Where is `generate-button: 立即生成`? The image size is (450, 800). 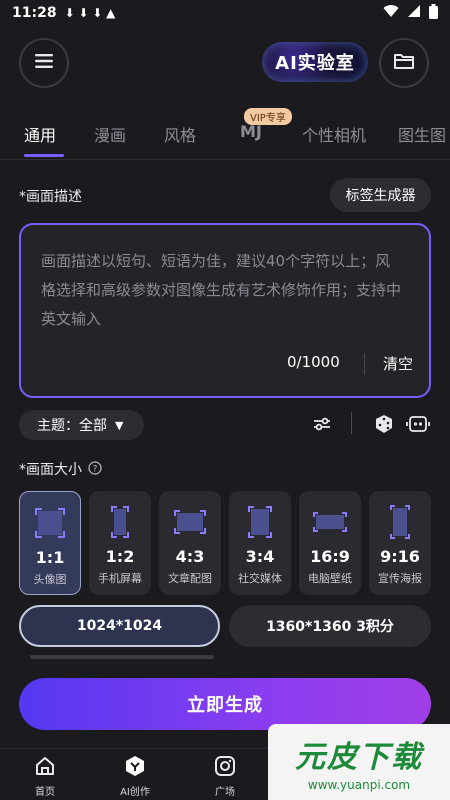
generate-button: 立即生成 is located at coordinates (225, 704).